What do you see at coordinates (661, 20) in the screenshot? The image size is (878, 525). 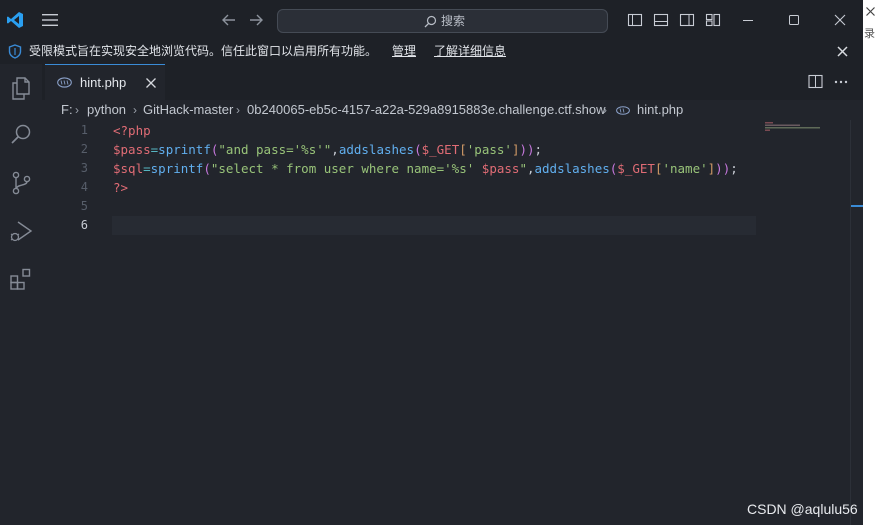 I see `toggle-panel-icon` at bounding box center [661, 20].